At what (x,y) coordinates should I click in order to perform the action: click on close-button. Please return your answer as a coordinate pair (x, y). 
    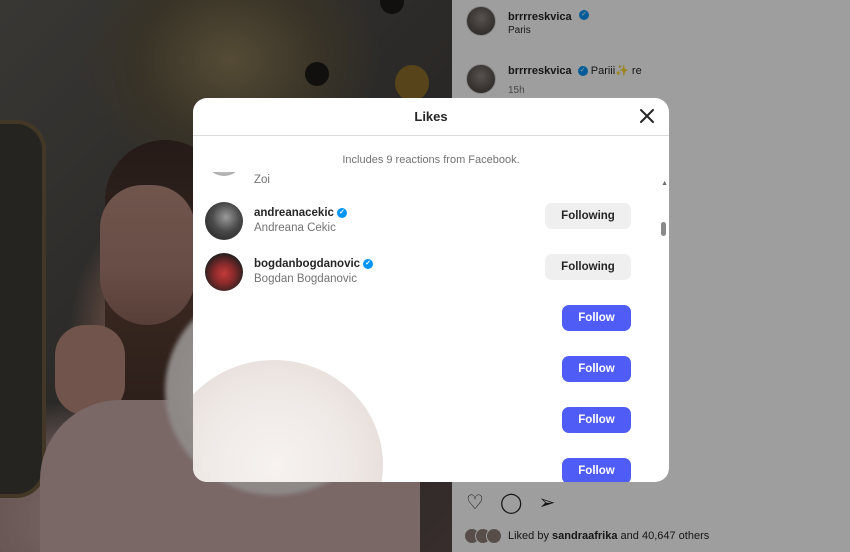
    Looking at the image, I should click on (647, 116).